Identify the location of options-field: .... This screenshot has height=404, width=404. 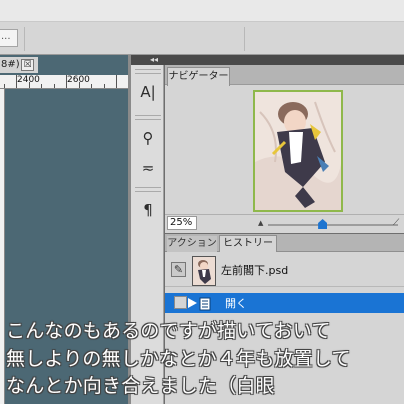
(9, 38).